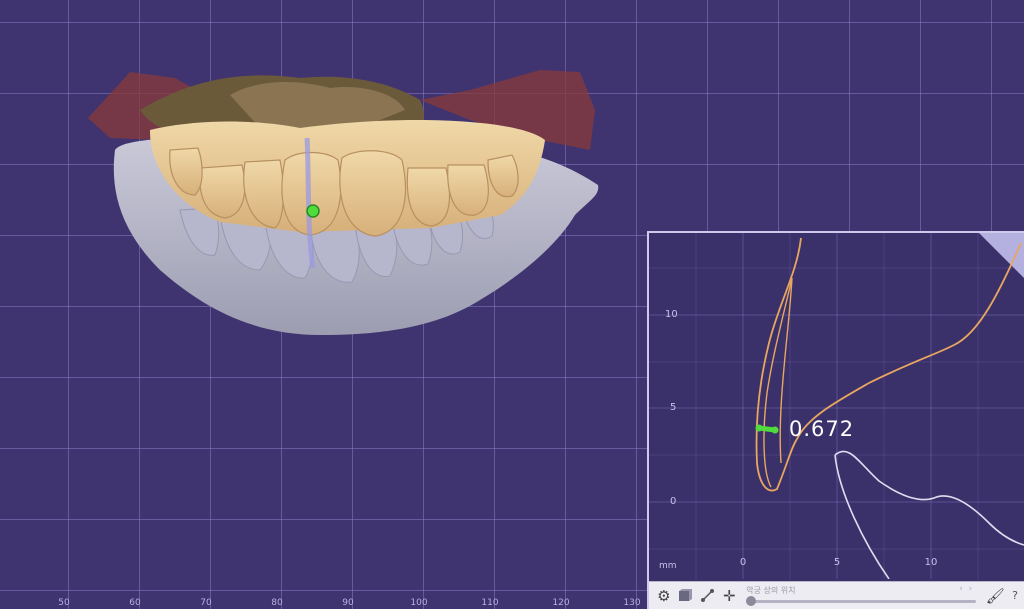 The height and width of the screenshot is (609, 1024). What do you see at coordinates (668, 566) in the screenshot?
I see `unit-label: mm` at bounding box center [668, 566].